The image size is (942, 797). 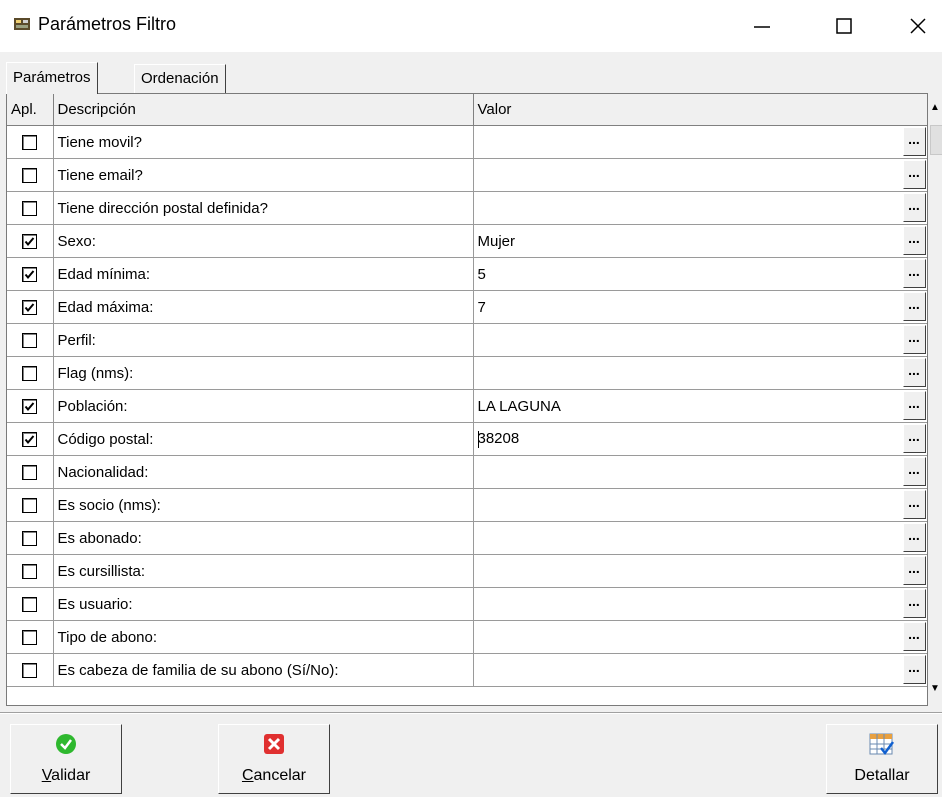 What do you see at coordinates (263, 175) in the screenshot?
I see `descripcion-cell: Tiene email?` at bounding box center [263, 175].